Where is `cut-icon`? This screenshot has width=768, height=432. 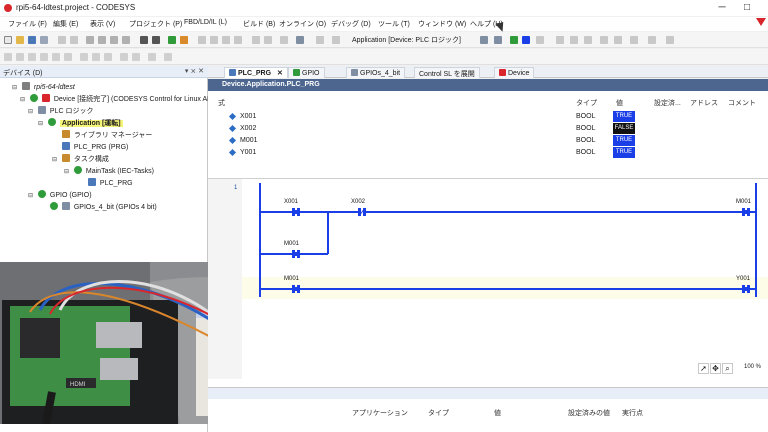
cut-icon is located at coordinates (90, 40).